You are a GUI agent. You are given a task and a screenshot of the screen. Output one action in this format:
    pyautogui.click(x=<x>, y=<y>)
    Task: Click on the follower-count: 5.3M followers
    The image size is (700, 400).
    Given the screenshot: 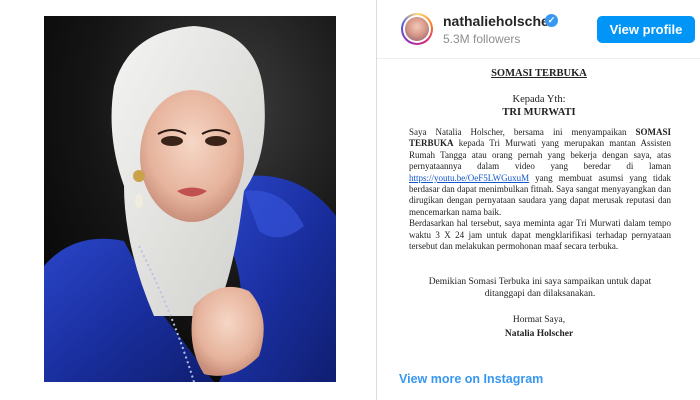 What is the action you would take?
    pyautogui.click(x=482, y=39)
    